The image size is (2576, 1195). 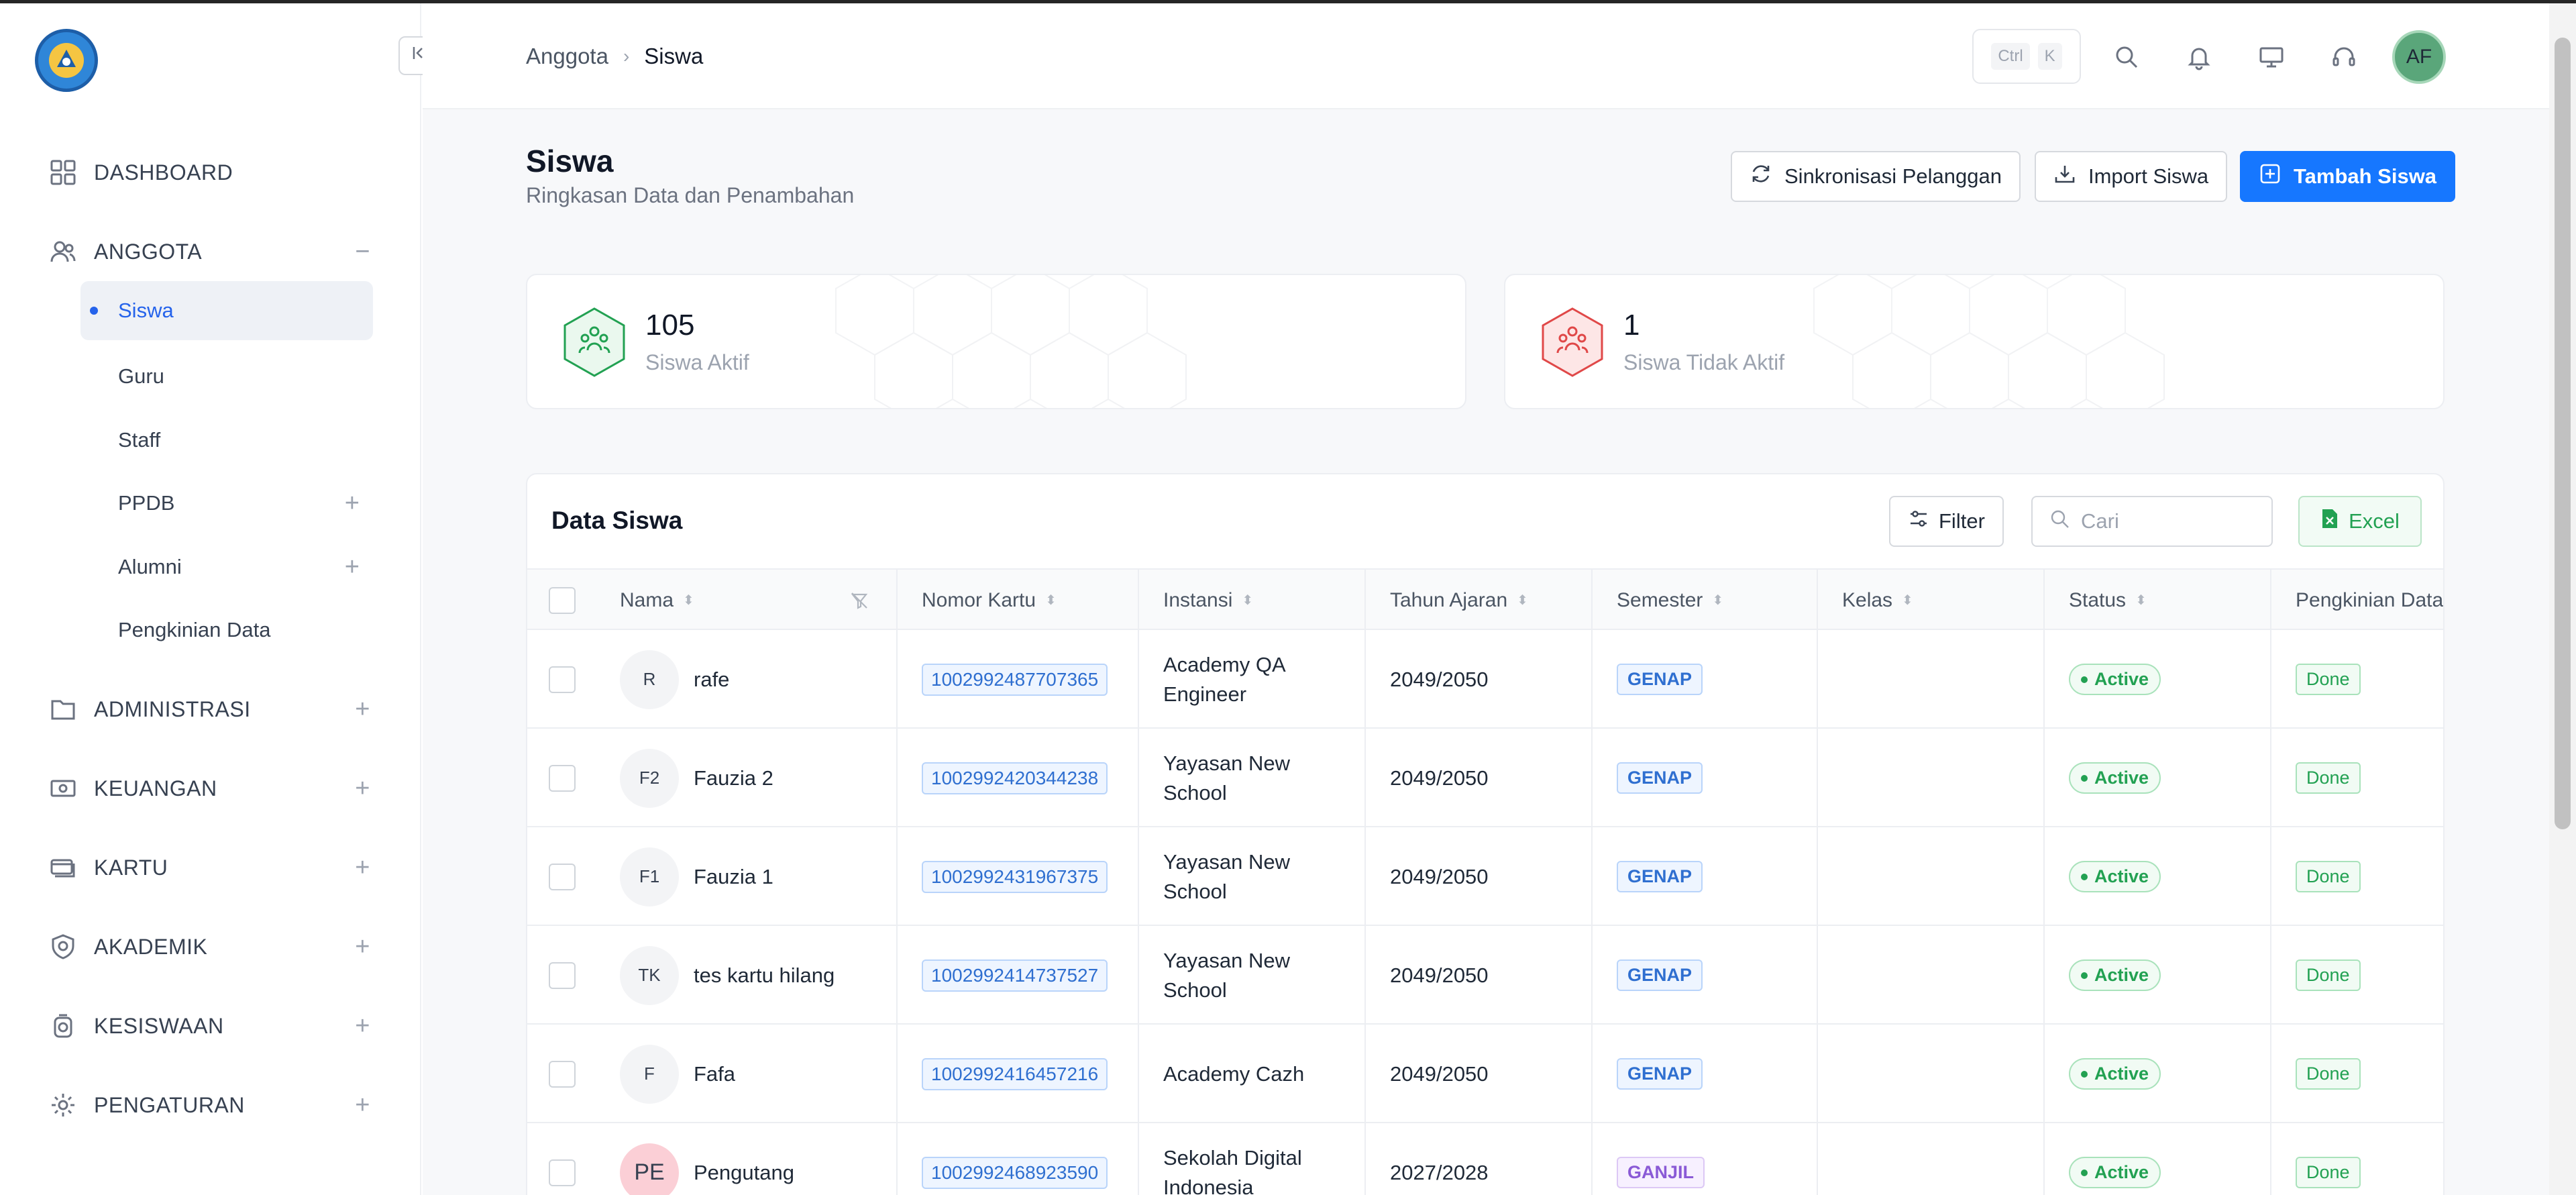 I want to click on row-avatar: F2, so click(x=649, y=778).